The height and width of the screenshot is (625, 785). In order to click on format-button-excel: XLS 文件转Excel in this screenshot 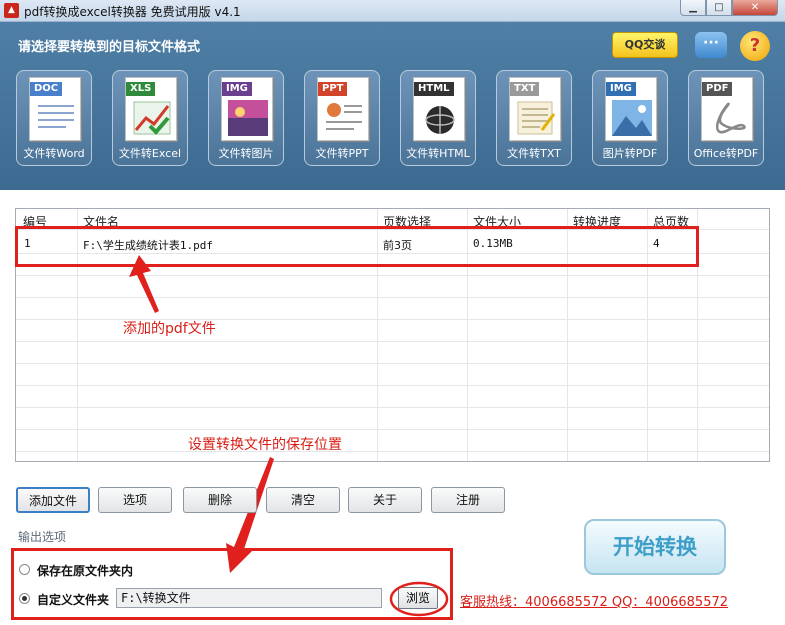, I will do `click(150, 118)`.